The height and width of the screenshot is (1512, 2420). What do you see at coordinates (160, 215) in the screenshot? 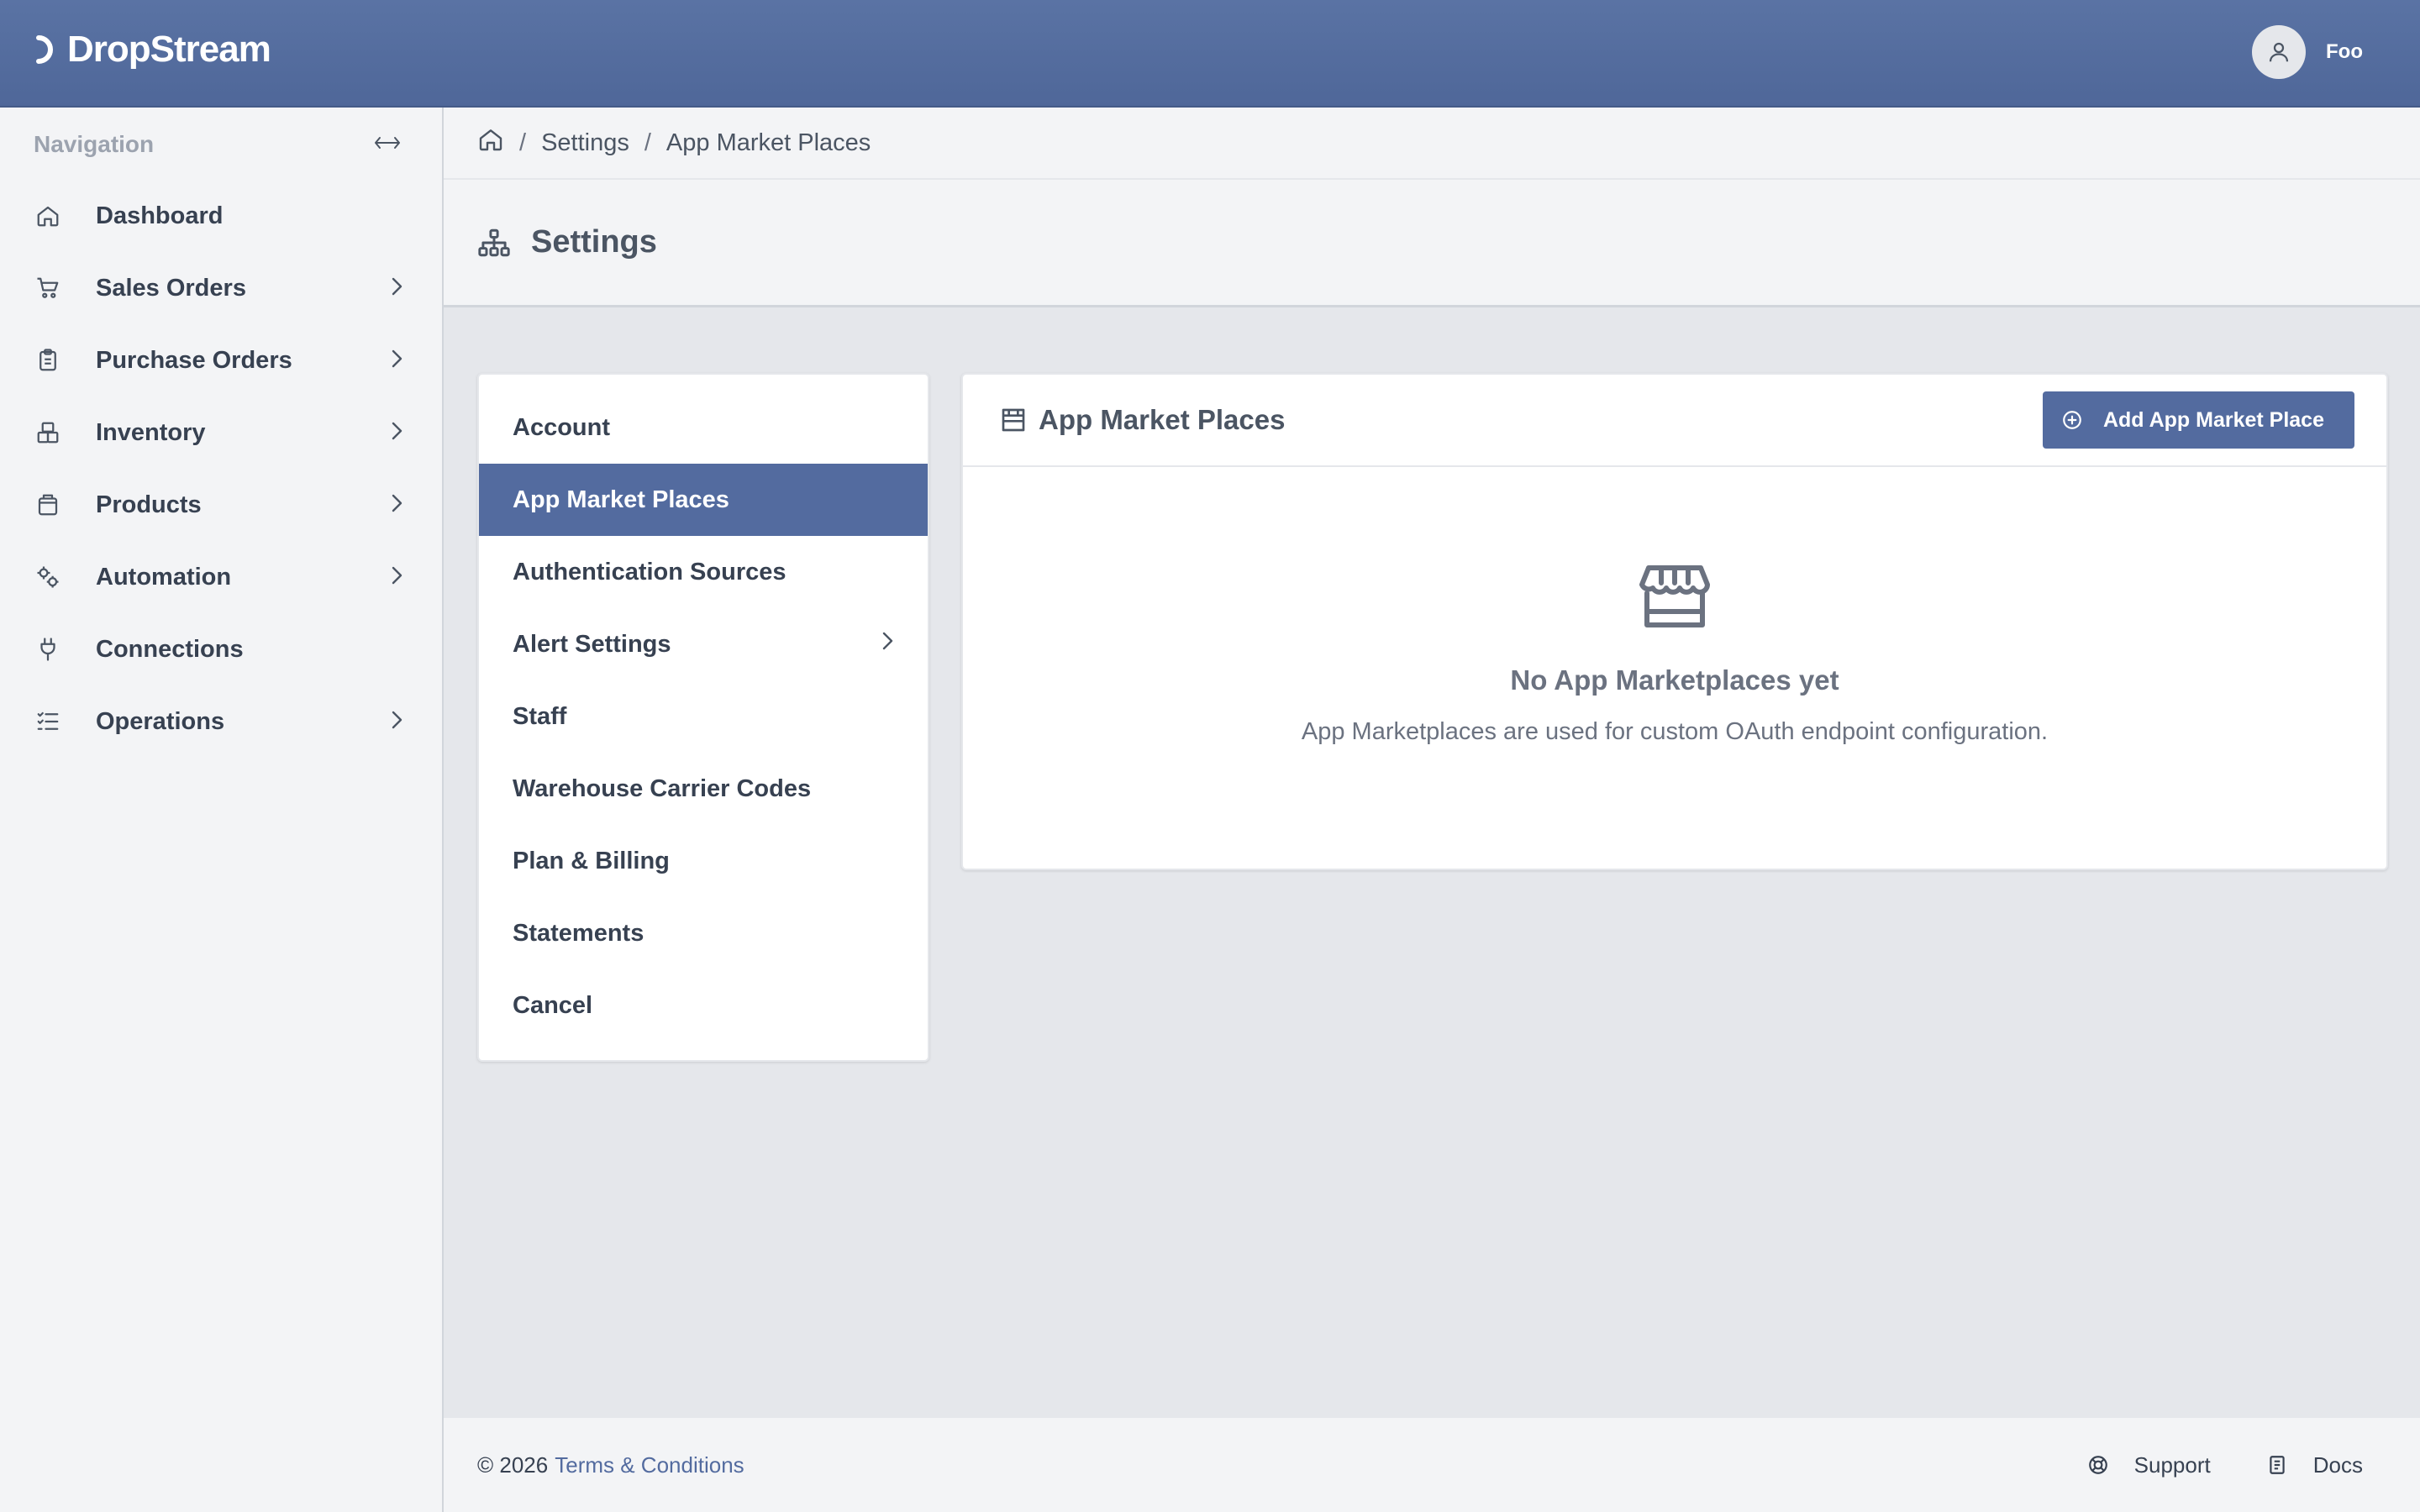
I see `sidebar-item-label: Dashboard` at bounding box center [160, 215].